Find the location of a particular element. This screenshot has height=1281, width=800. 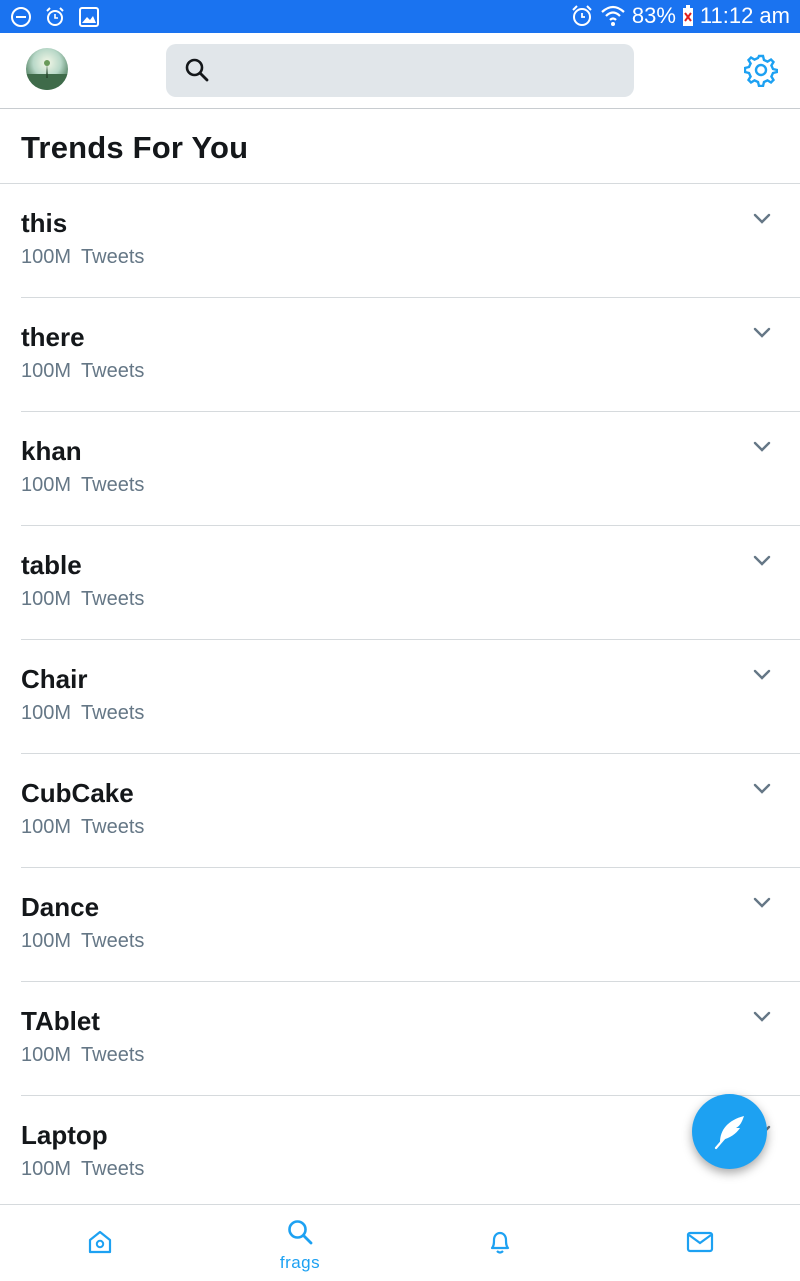

list-item: there 100M Tweets is located at coordinates (400, 355).